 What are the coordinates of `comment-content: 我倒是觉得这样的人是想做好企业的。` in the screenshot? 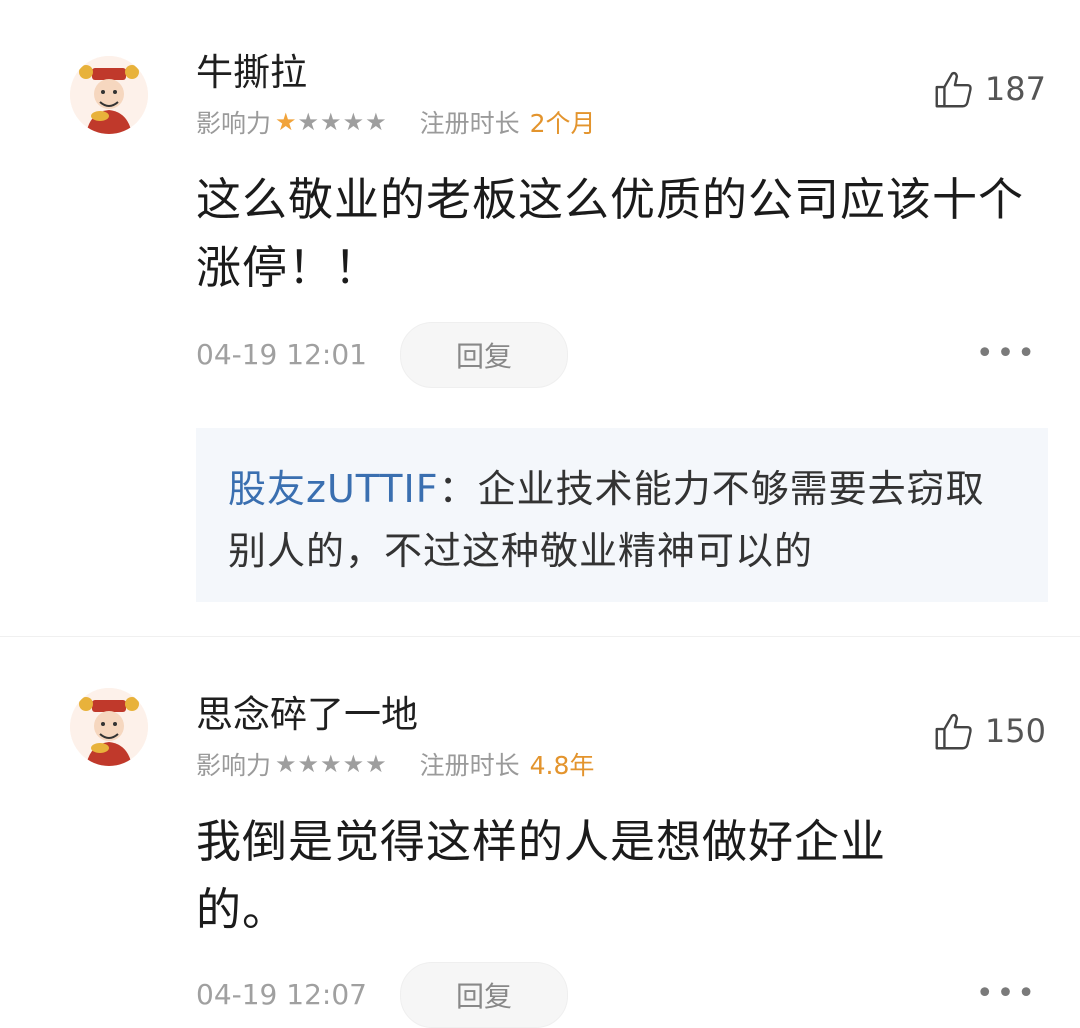 It's located at (541, 875).